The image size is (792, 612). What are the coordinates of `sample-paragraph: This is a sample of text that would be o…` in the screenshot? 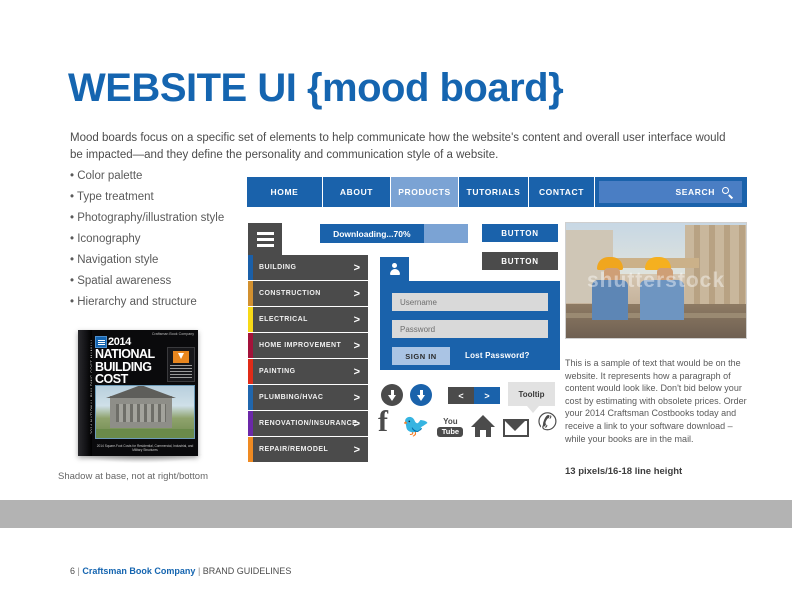 It's located at (656, 401).